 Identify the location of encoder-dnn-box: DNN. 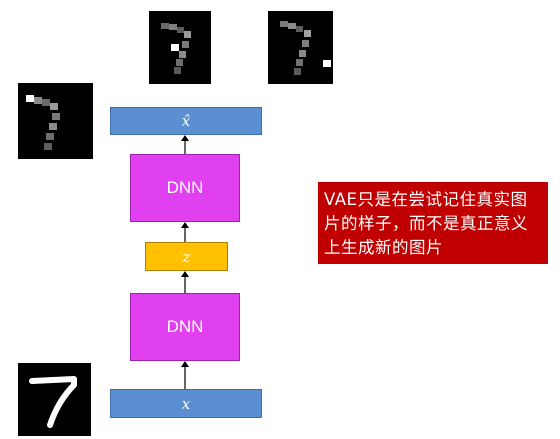
(185, 327).